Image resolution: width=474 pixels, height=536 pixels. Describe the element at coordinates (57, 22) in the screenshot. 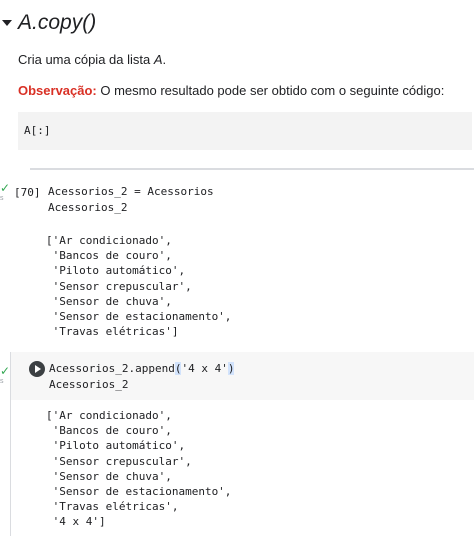

I see `section-heading: A.copy()` at that location.